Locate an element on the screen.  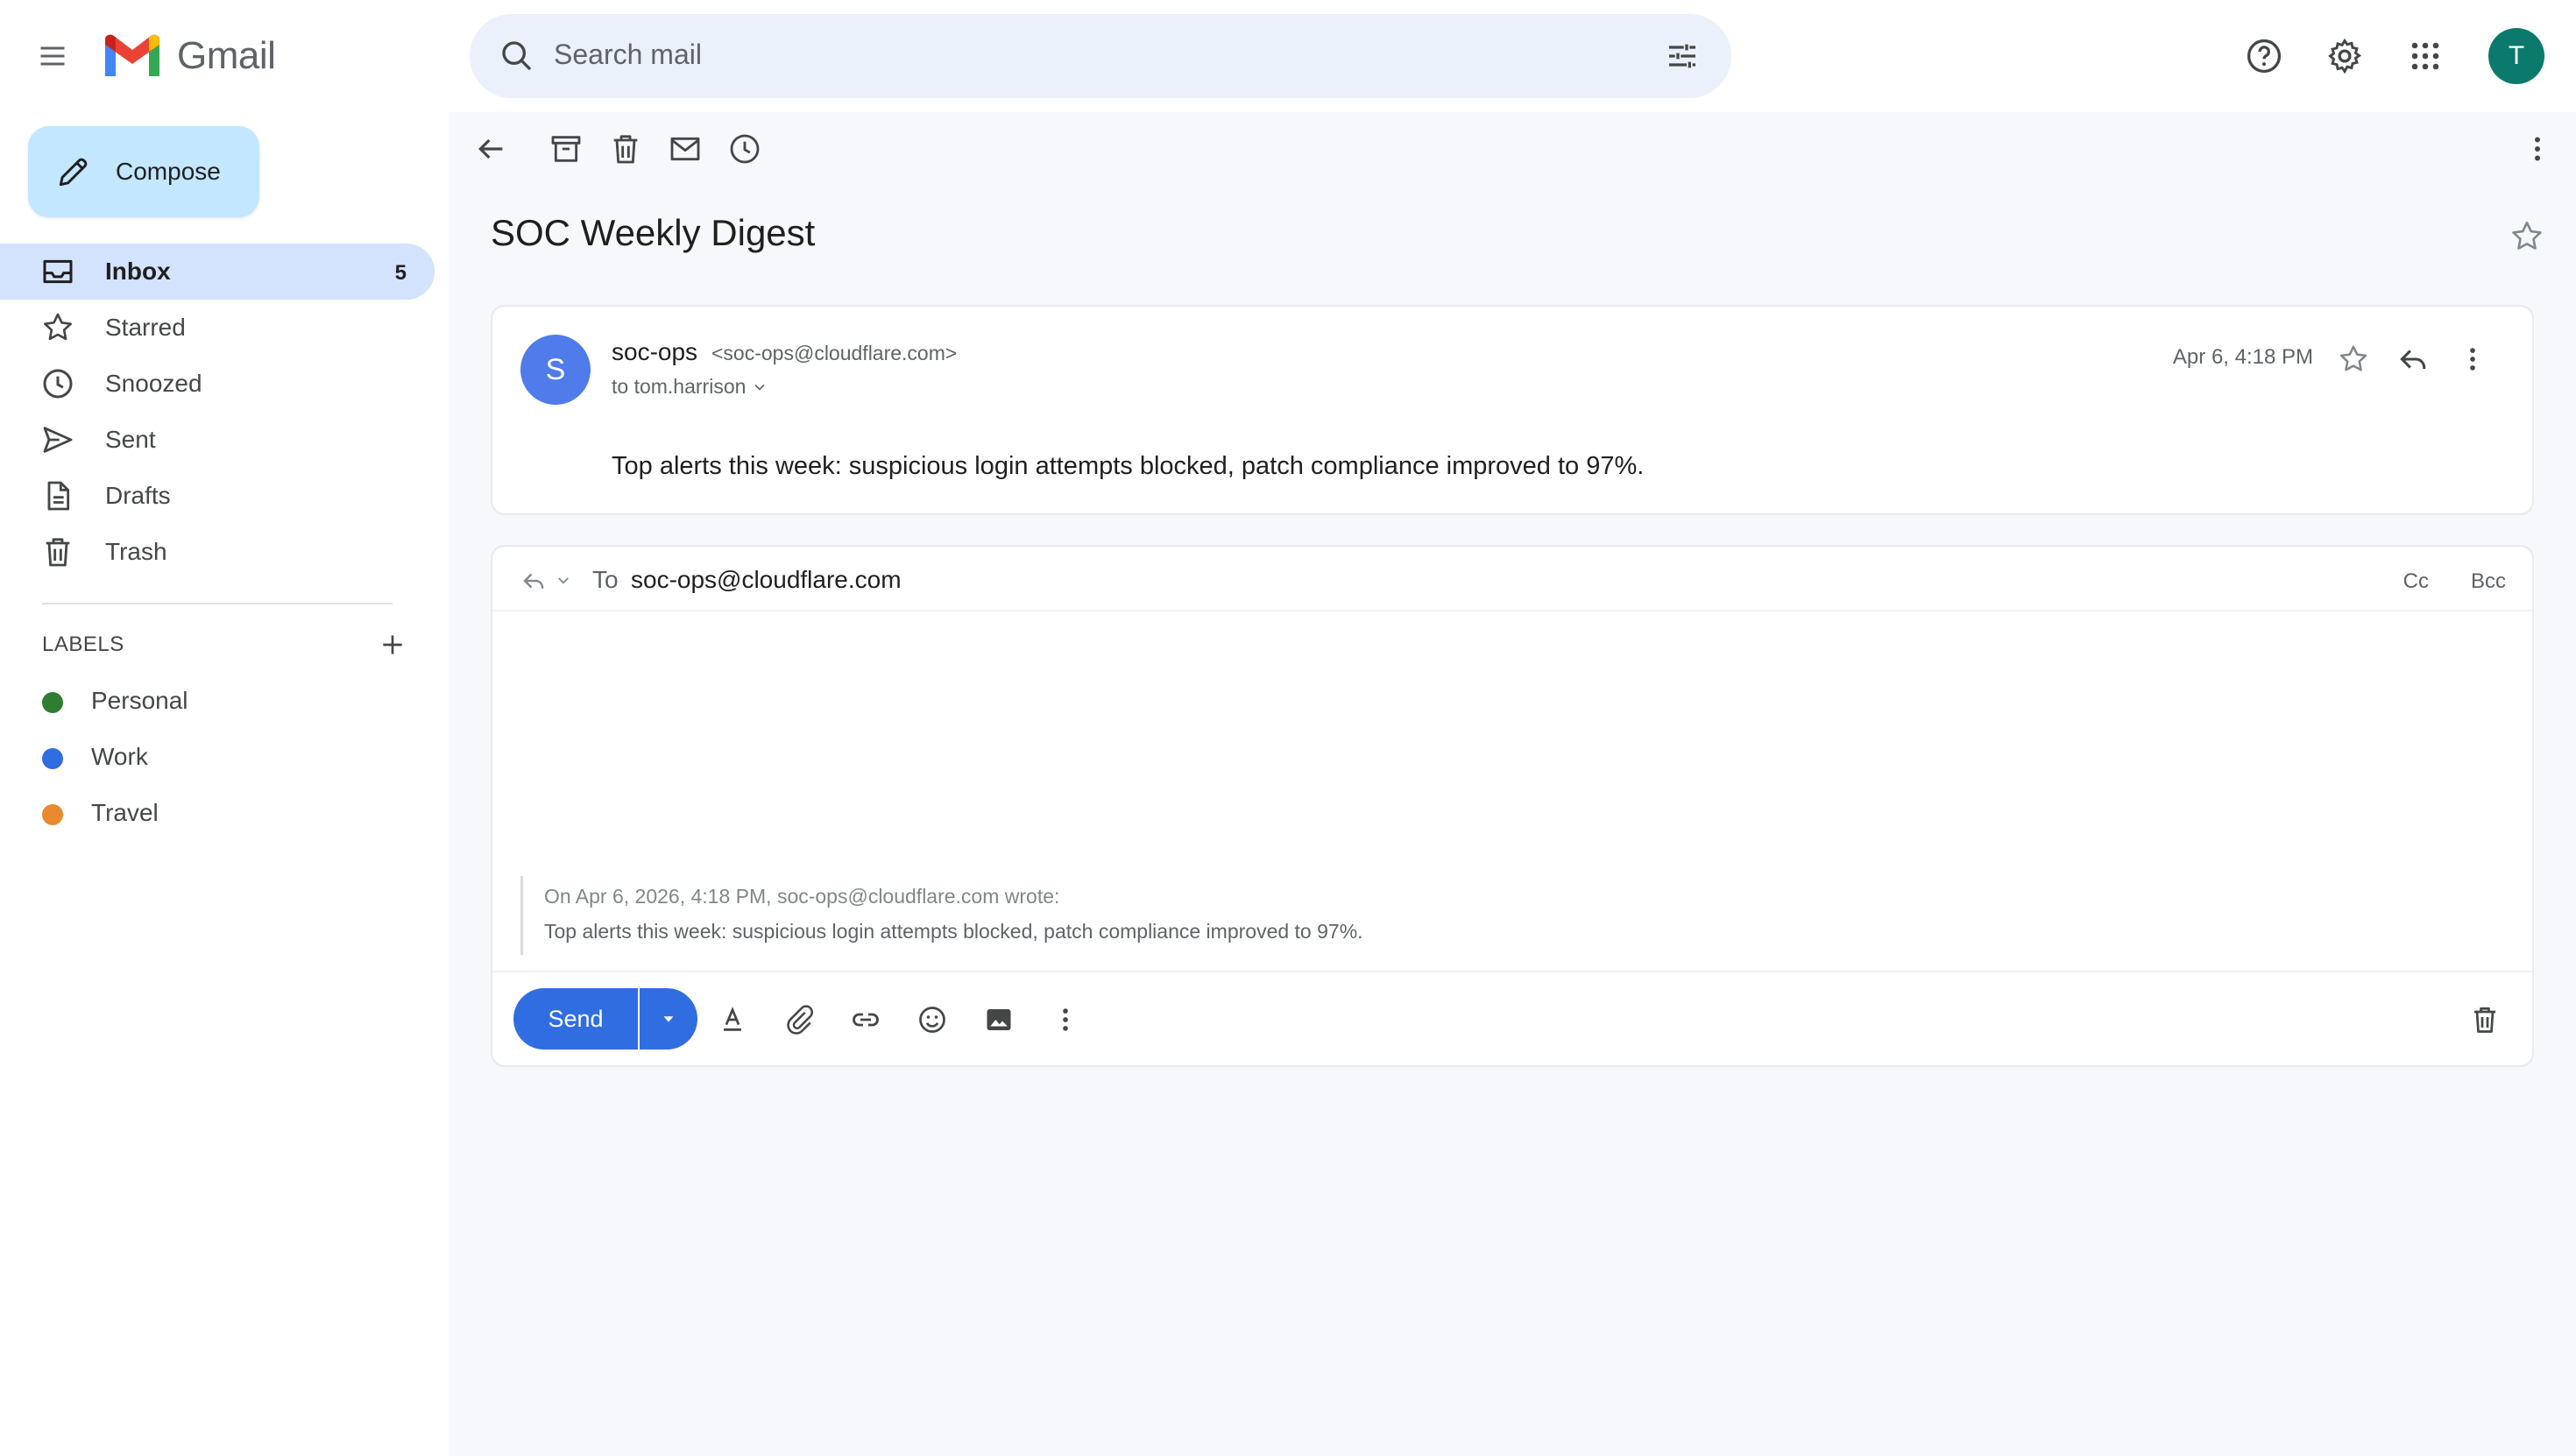
label-item-work: Work is located at coordinates (217, 757).